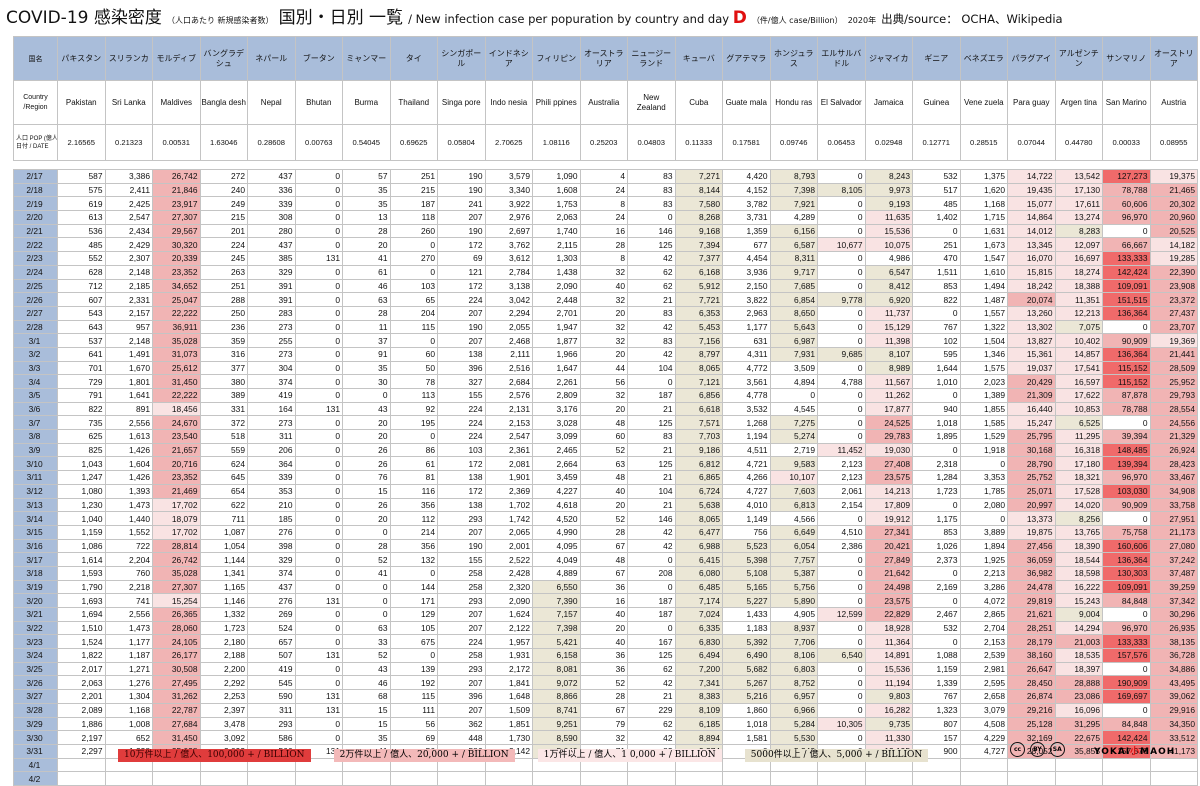  Describe the element at coordinates (81, 381) in the screenshot. I see `value-cell: 729` at that location.